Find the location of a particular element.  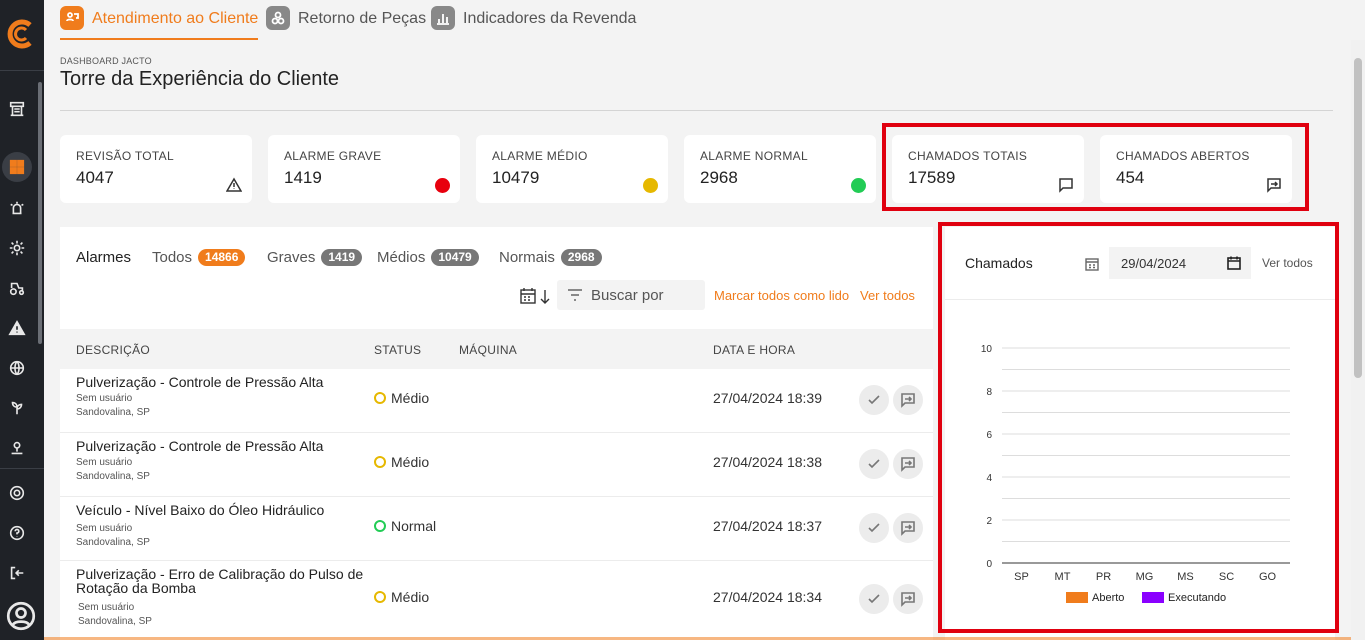

card-alarme-normal: ALARME NORMAL 2968 is located at coordinates (780, 169).